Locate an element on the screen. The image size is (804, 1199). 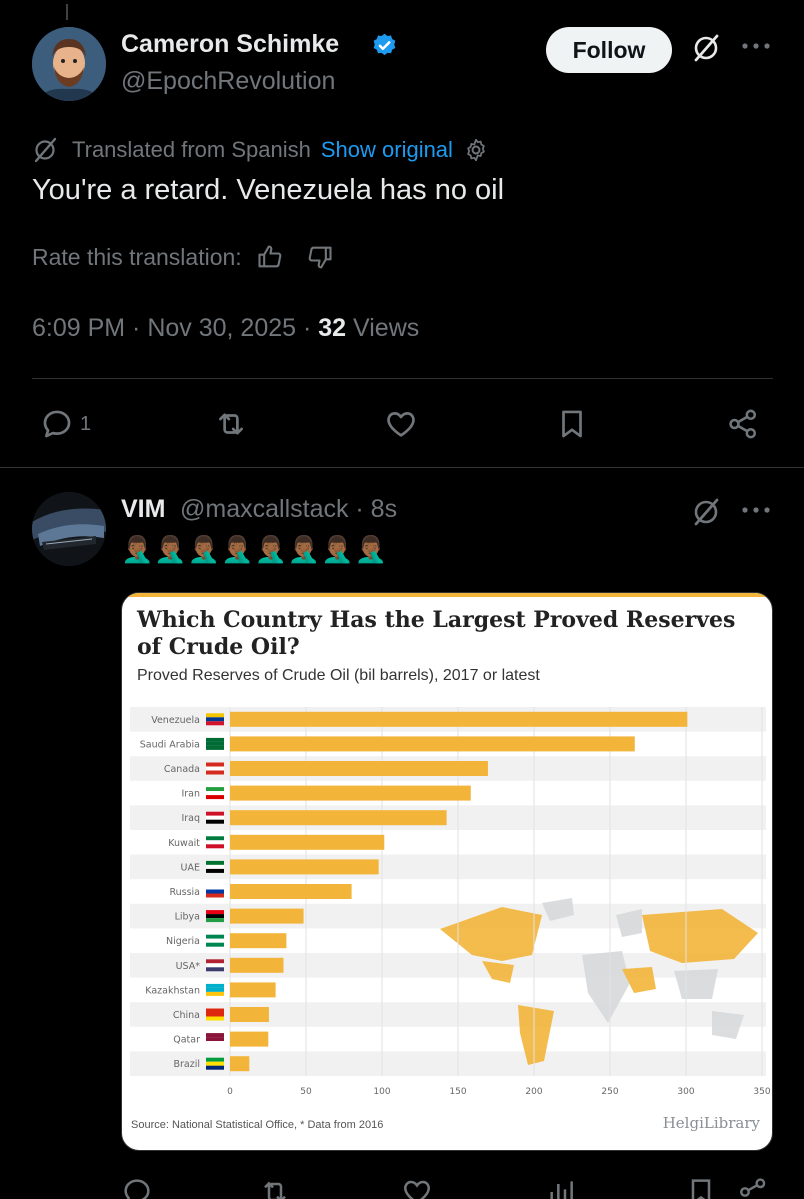
x-tick-label: 50 is located at coordinates (306, 1092).